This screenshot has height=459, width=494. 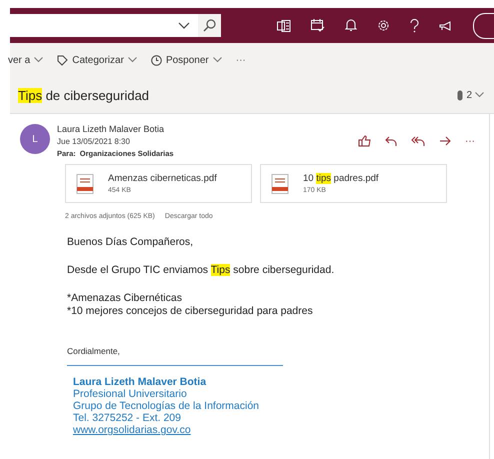 I want to click on clock-icon, so click(x=156, y=60).